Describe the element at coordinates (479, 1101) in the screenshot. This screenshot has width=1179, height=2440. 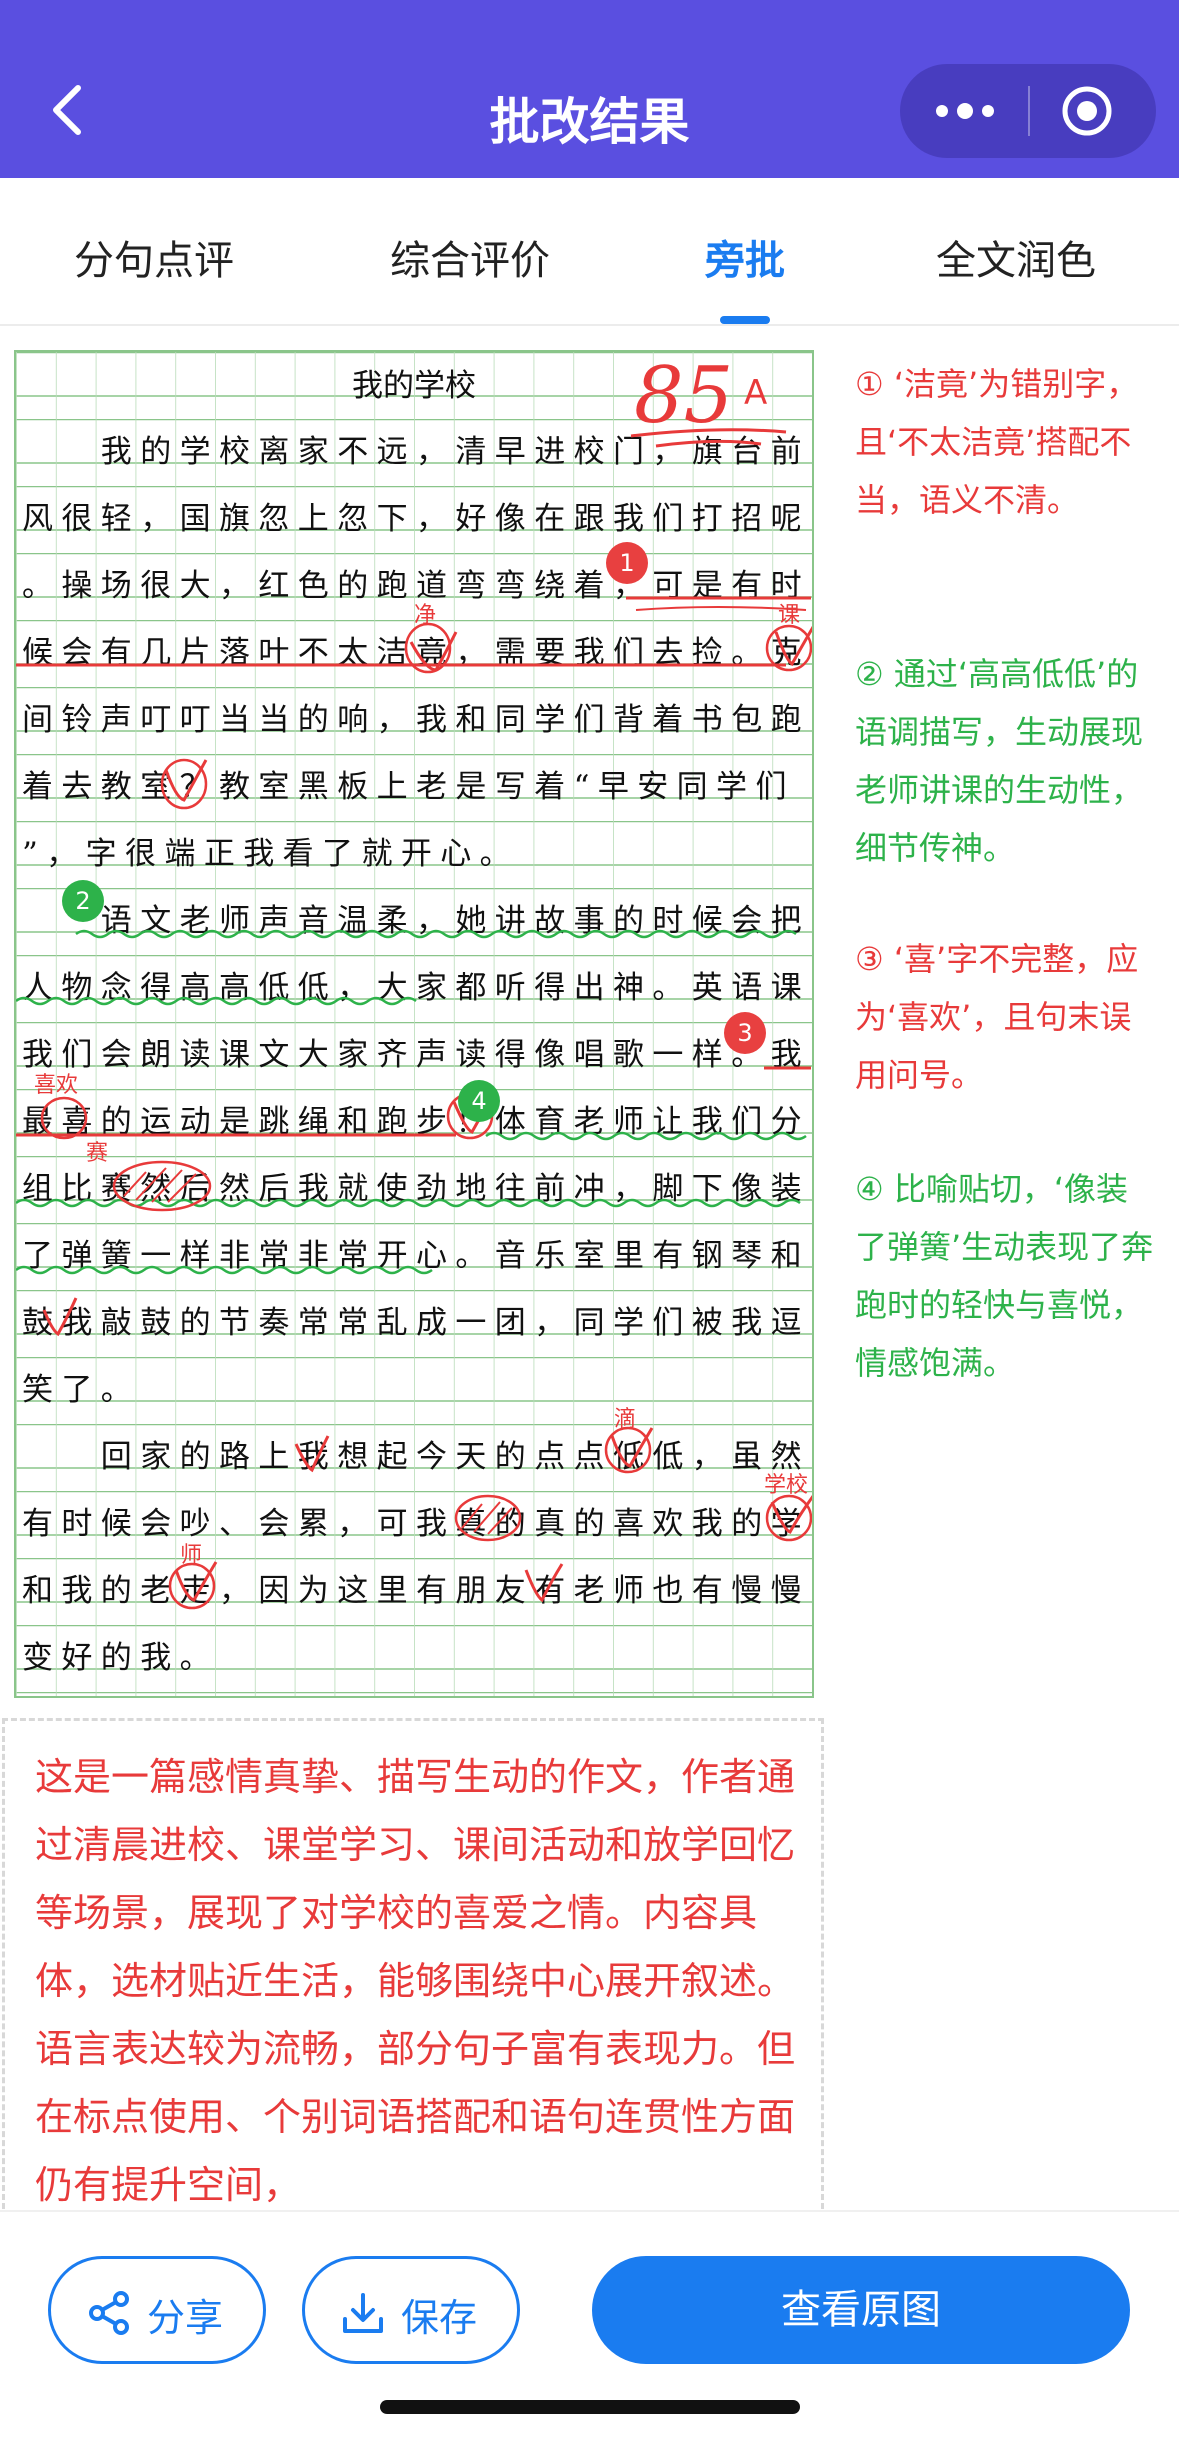
I see `annotation-badge-4: 4` at that location.